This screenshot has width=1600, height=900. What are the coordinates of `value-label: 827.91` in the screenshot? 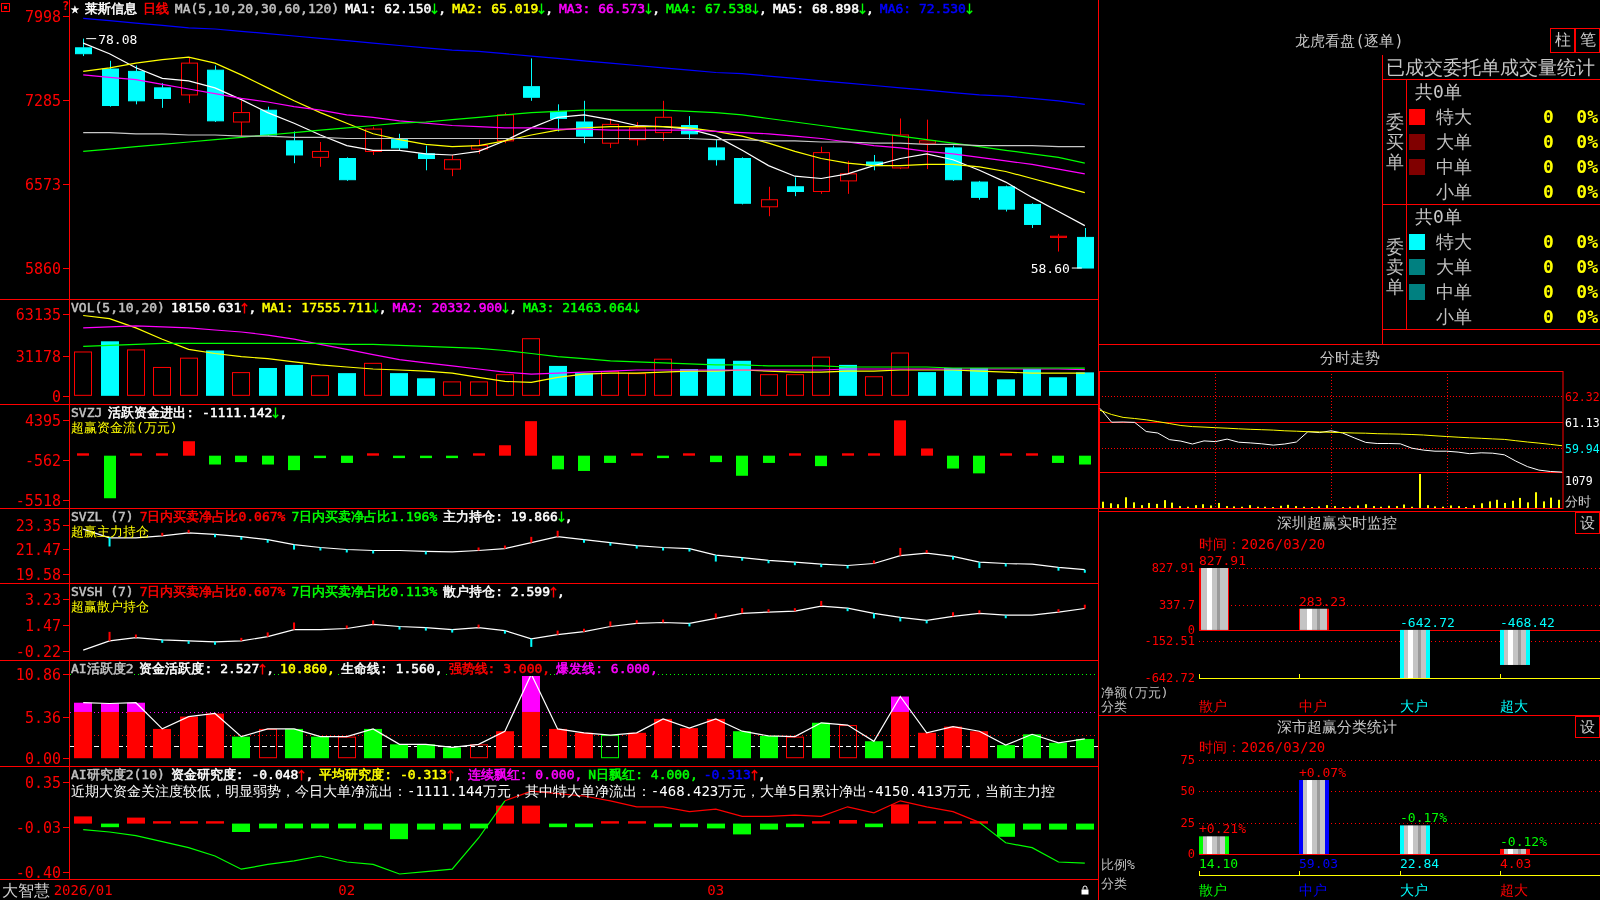 It's located at (1222, 560).